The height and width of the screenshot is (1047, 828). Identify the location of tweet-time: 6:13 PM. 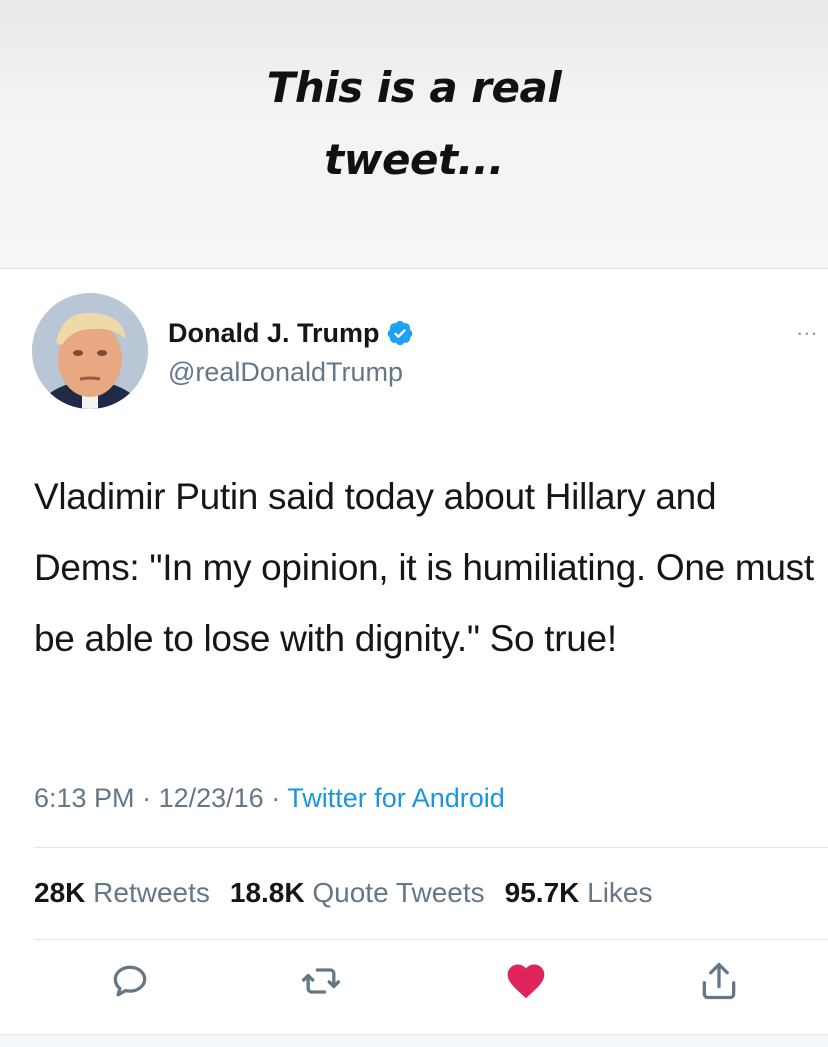
(84, 798).